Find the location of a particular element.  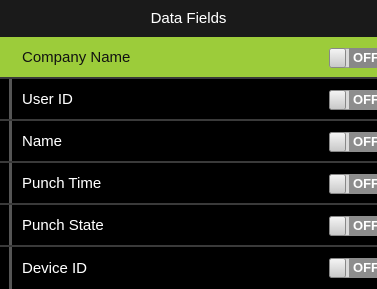

list-item-label: Device ID is located at coordinates (55, 268).